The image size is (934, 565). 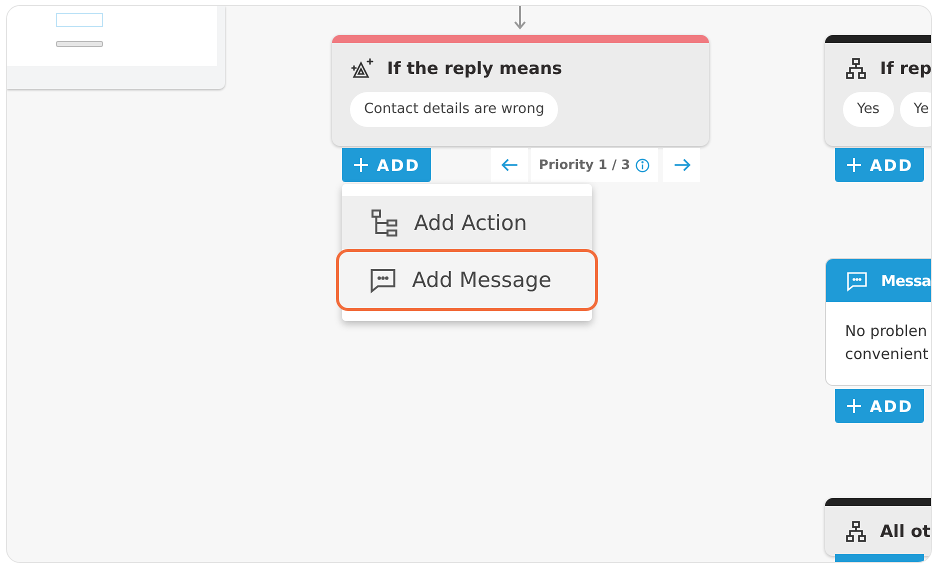 What do you see at coordinates (79, 20) in the screenshot?
I see `outlined-box` at bounding box center [79, 20].